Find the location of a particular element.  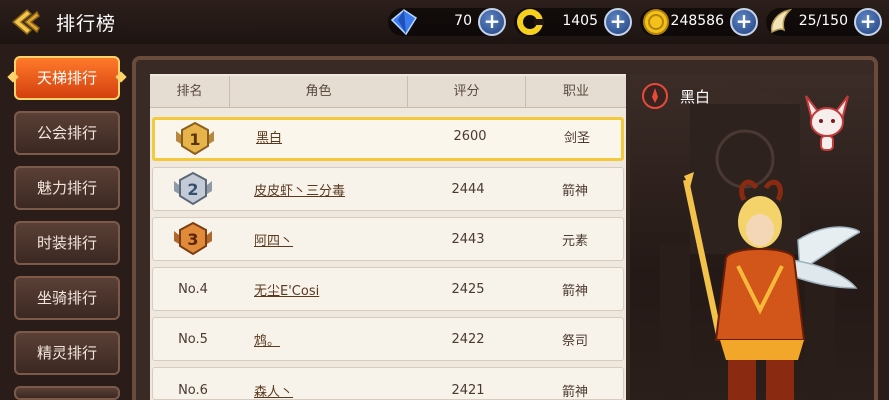

player-job: 剑圣 is located at coordinates (576, 138).